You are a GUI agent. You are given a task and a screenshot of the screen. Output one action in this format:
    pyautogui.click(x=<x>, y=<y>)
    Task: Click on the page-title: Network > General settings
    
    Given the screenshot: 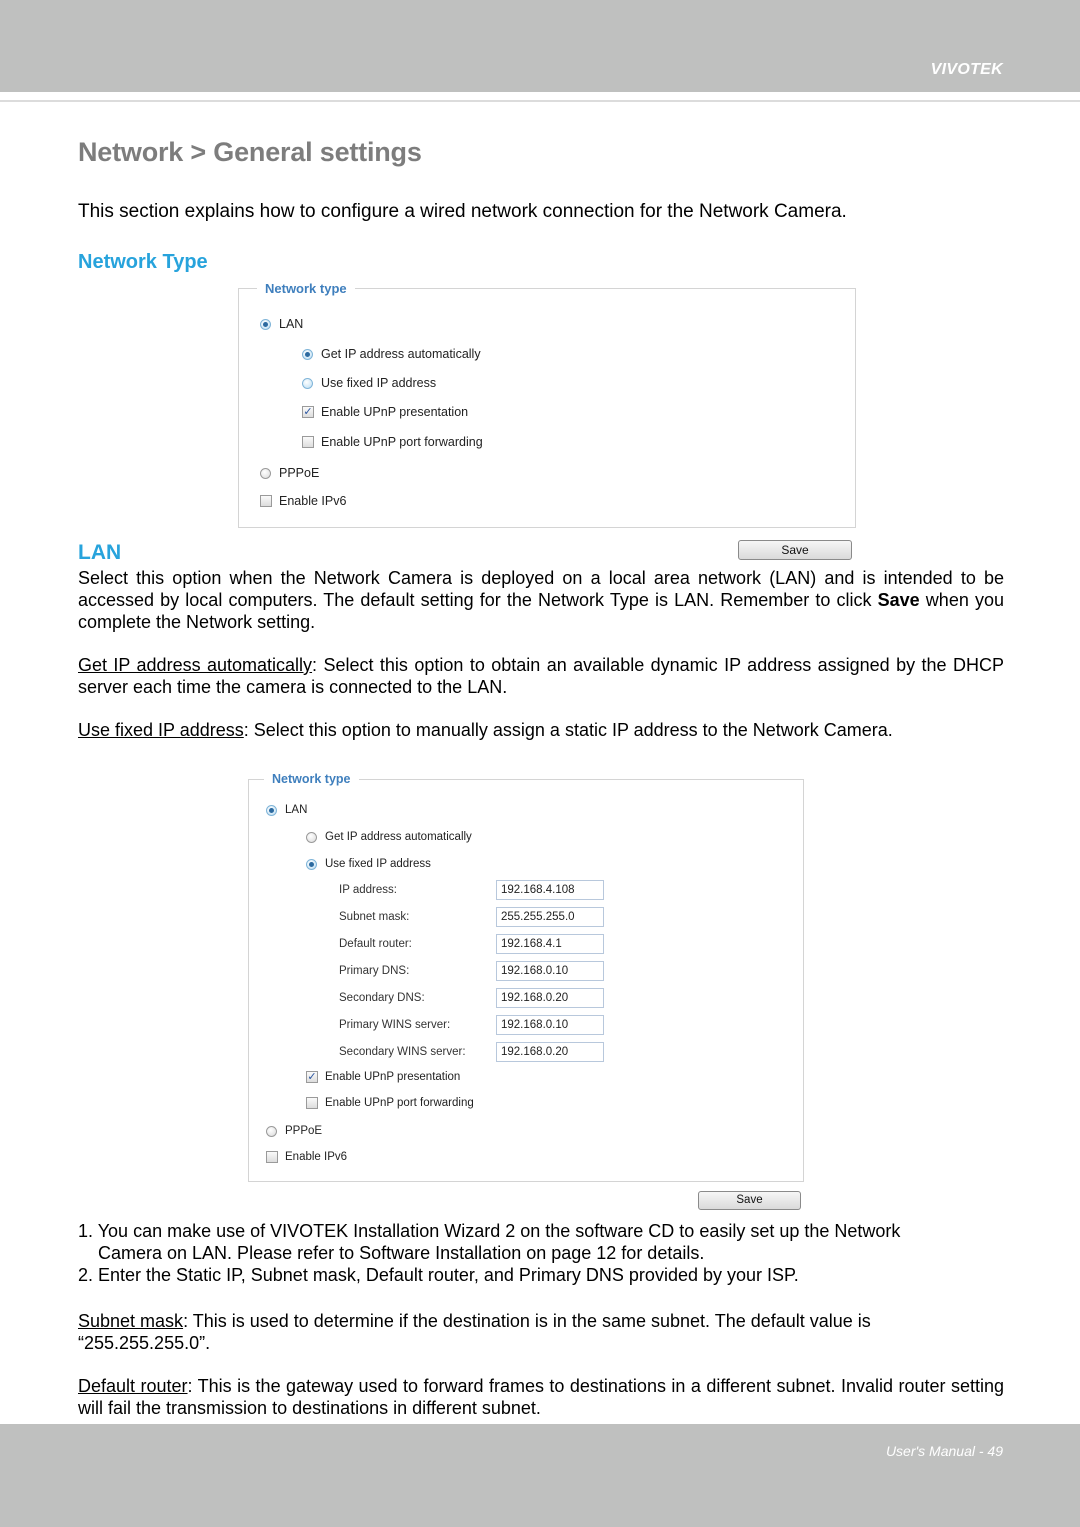 What is the action you would take?
    pyautogui.click(x=250, y=152)
    